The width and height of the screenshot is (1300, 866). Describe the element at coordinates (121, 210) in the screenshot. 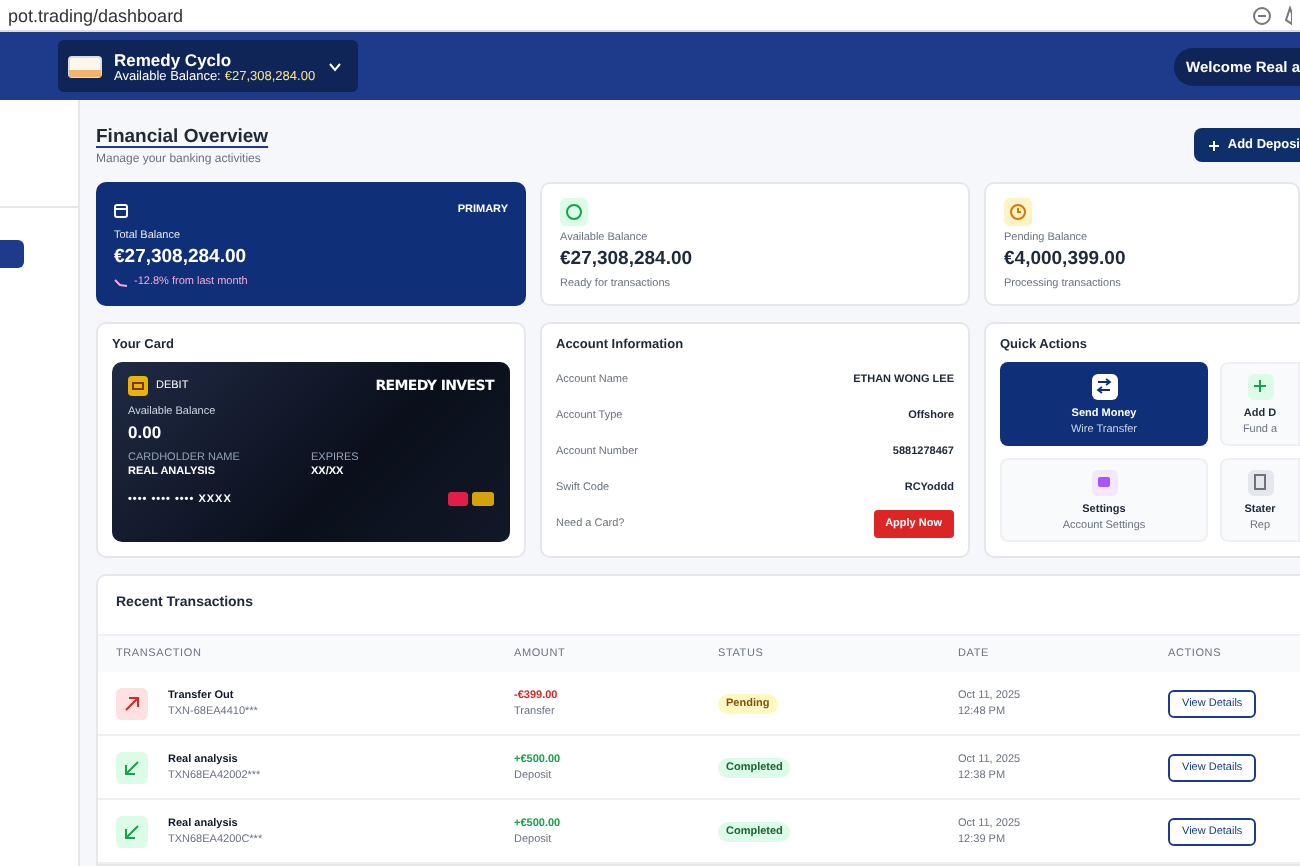

I see `wallet-icon` at that location.